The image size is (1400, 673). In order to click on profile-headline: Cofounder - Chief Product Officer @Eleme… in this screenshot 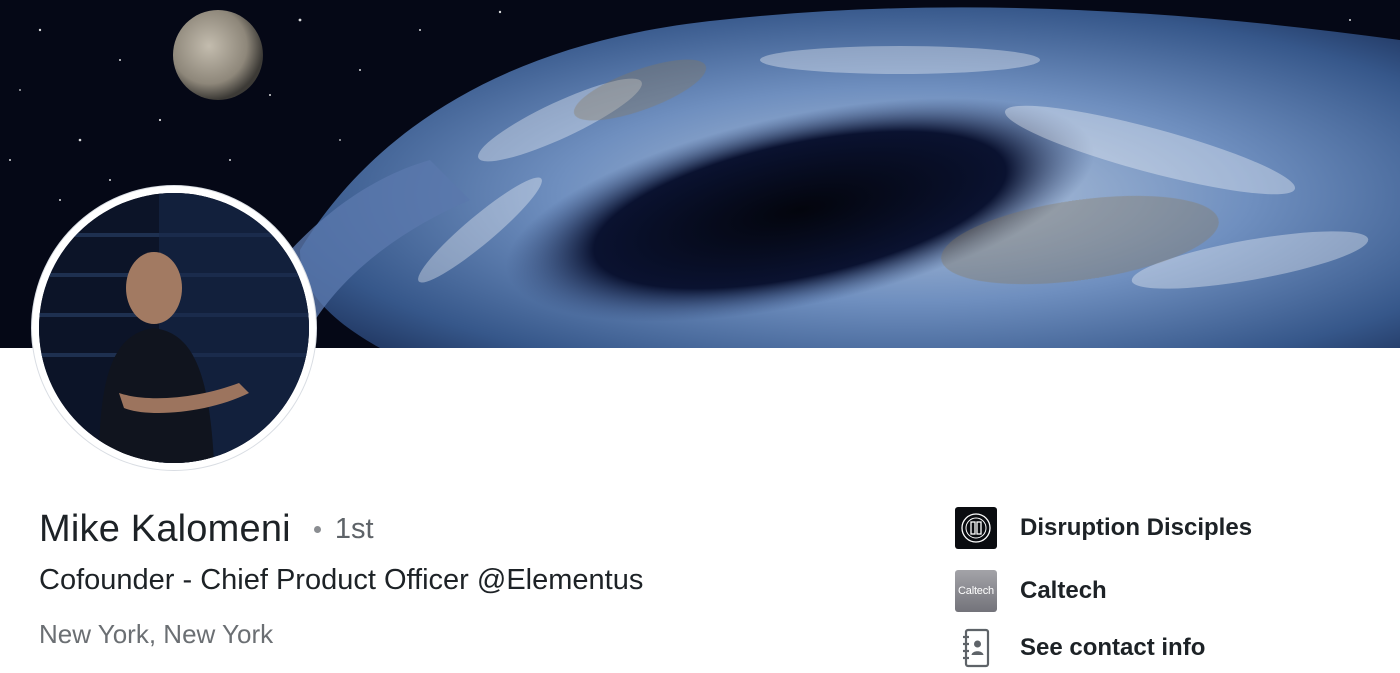, I will do `click(341, 580)`.